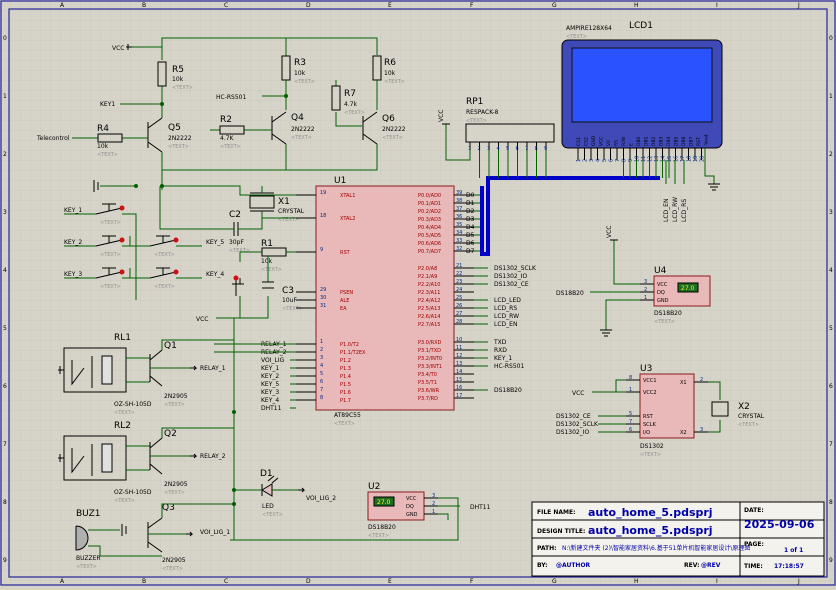 Image resolution: width=836 pixels, height=590 pixels. I want to click on c3-ref: C3, so click(288, 291).